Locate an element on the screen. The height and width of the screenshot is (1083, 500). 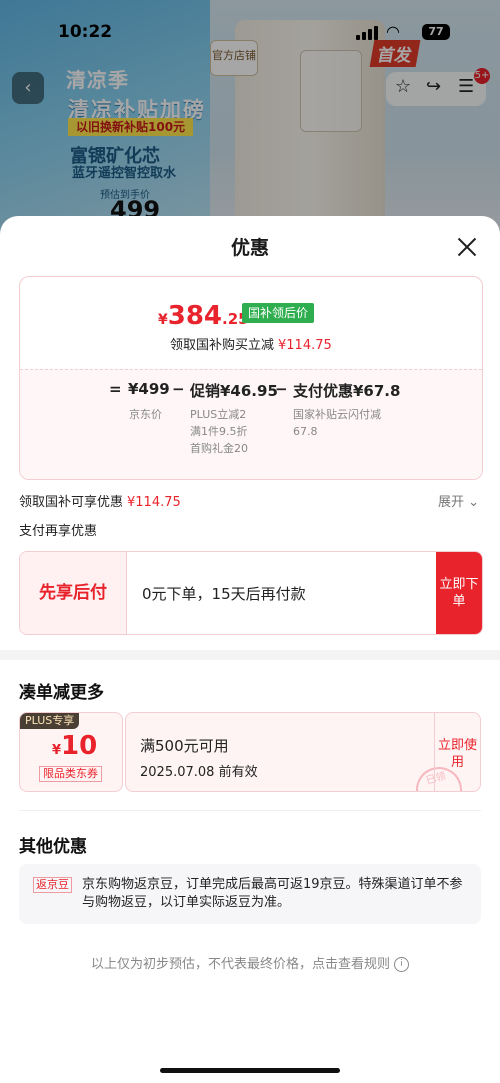
coupon-amount: ¥10 is located at coordinates (74, 746).